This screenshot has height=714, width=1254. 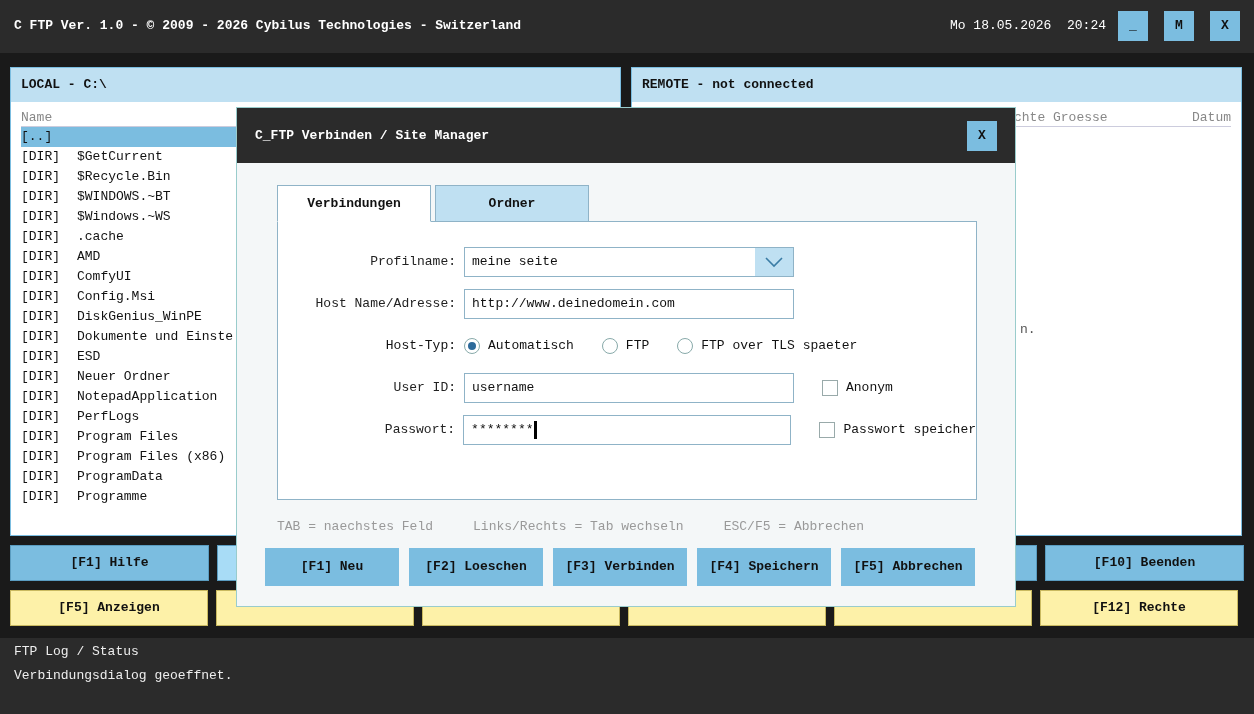 What do you see at coordinates (629, 388) in the screenshot?
I see `text-field: username` at bounding box center [629, 388].